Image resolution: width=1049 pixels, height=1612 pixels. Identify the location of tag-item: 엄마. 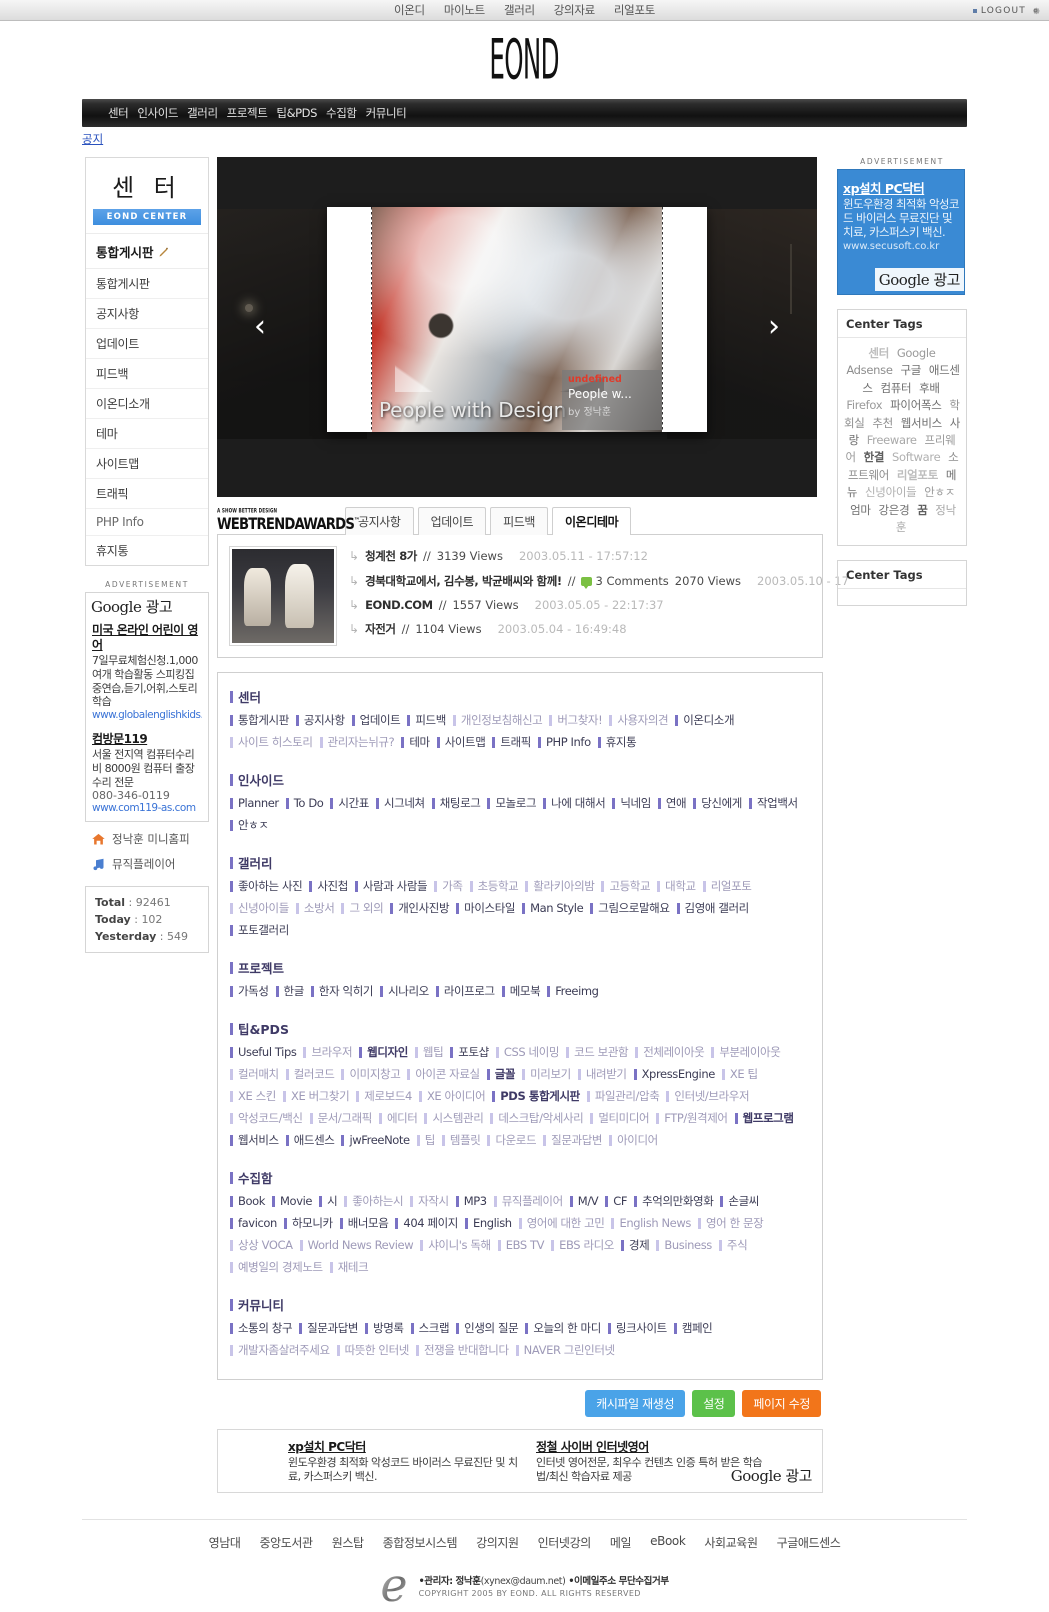
(860, 510).